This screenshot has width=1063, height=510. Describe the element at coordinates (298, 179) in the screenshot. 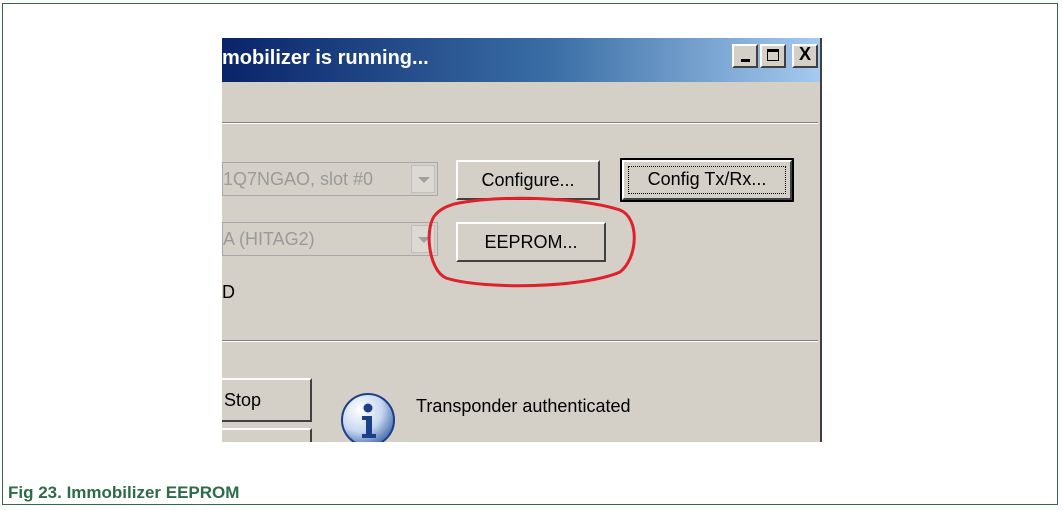

I see `device-combo-value: 1Q7NGAO, slot #0` at that location.